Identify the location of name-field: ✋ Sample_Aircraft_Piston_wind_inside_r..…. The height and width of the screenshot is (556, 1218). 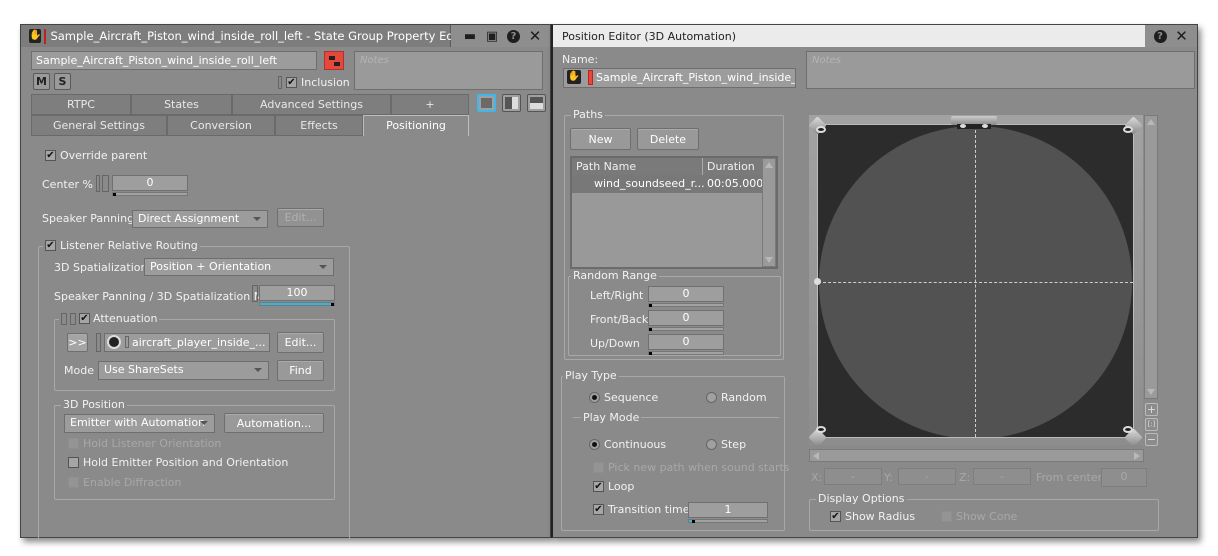
(679, 78).